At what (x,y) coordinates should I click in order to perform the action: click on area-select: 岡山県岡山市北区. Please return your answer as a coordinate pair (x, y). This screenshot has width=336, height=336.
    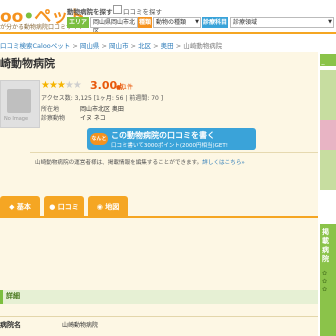
    Looking at the image, I should click on (114, 26).